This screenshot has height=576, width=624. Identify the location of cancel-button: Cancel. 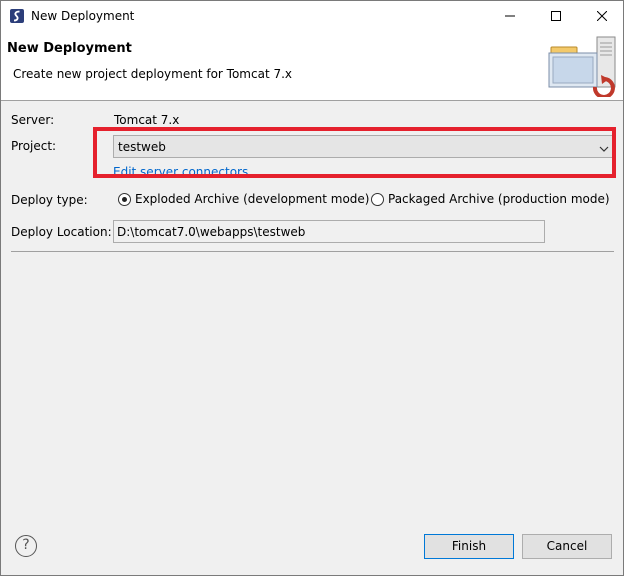
(567, 546).